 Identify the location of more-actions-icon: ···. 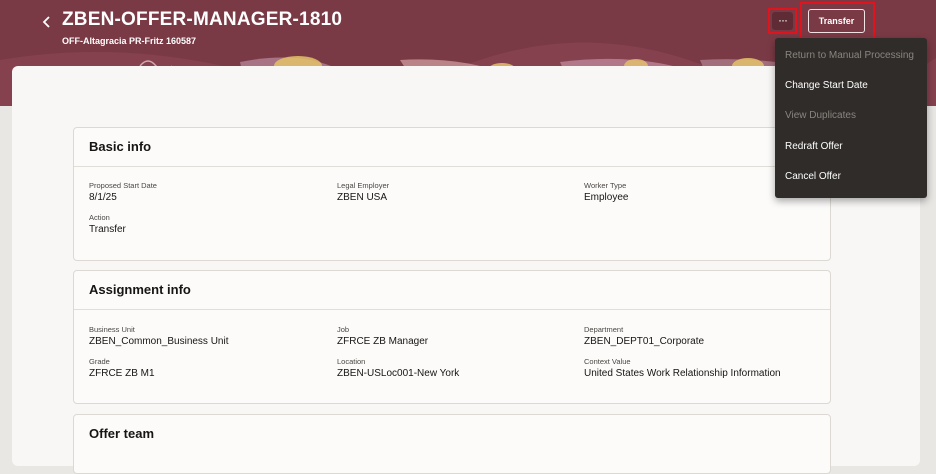
(783, 20).